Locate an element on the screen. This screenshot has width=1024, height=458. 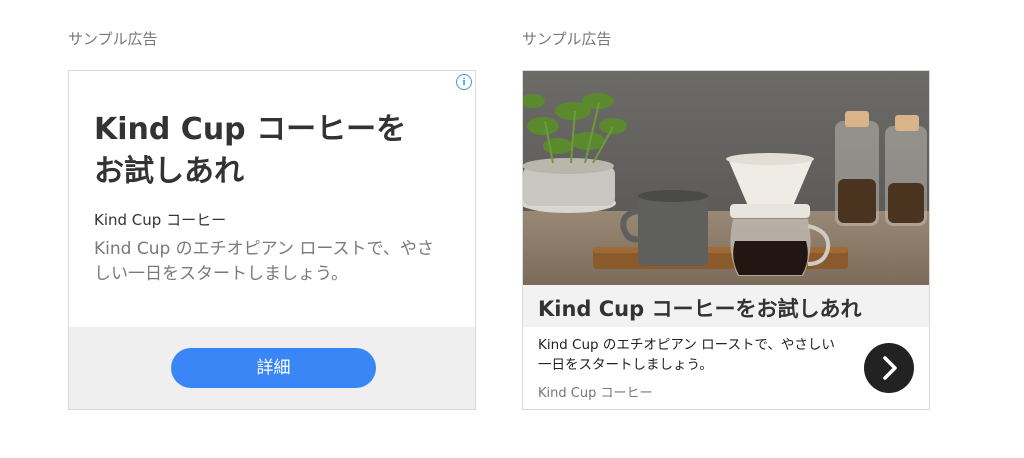
details-button: 詳細 is located at coordinates (273, 368).